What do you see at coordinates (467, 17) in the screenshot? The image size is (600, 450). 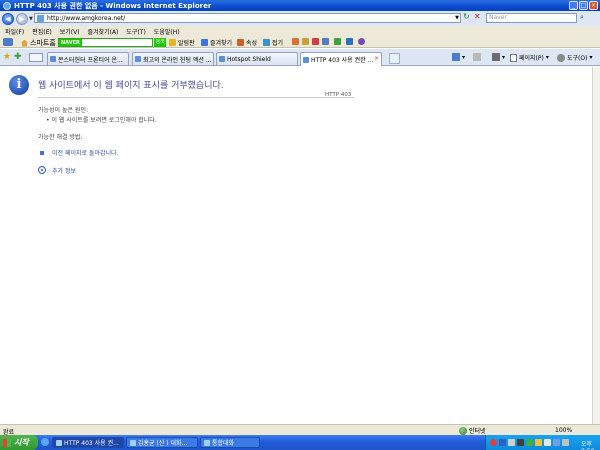 I see `refresh-icon: ↻` at bounding box center [467, 17].